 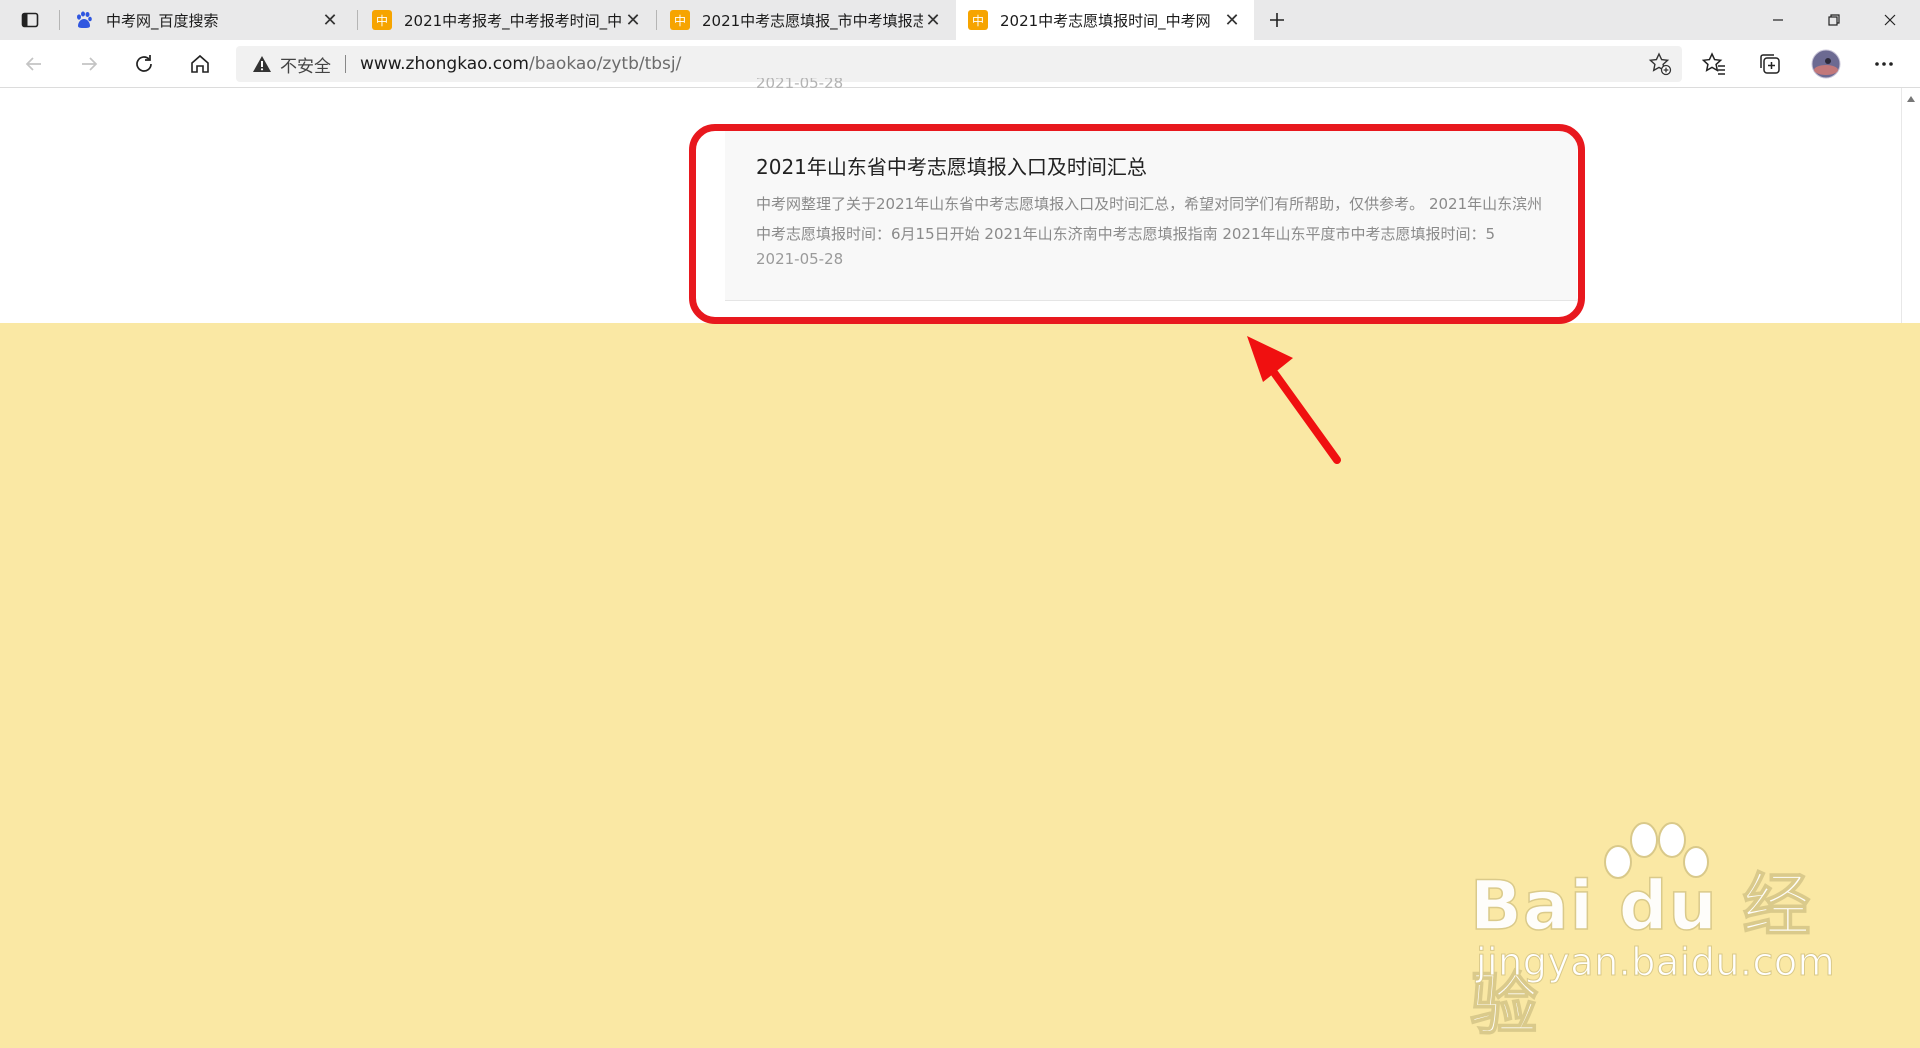 I want to click on address-divider, so click(x=345, y=64).